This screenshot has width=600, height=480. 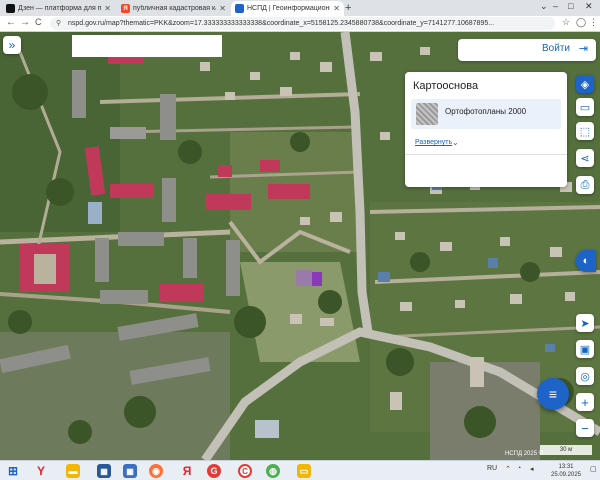 I want to click on expand-link: Развернуть, so click(x=433, y=142).